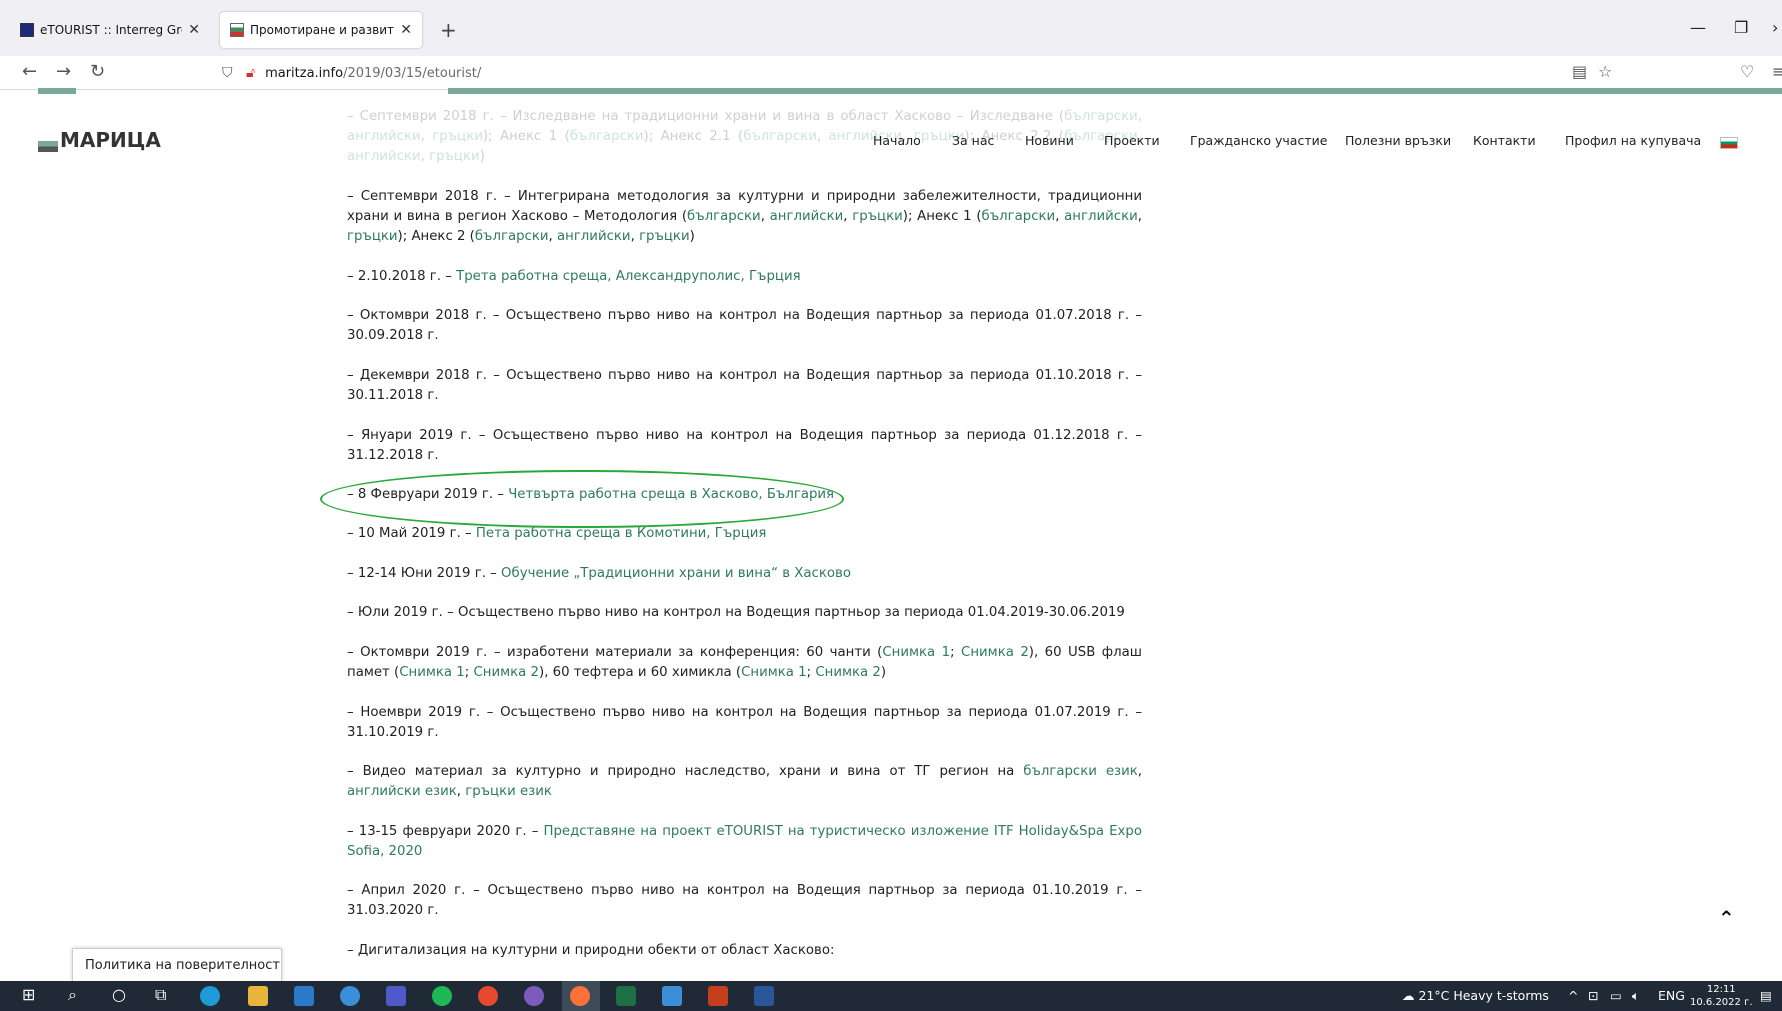 The width and height of the screenshot is (1782, 1011). What do you see at coordinates (672, 996) in the screenshot?
I see `photos-icon` at bounding box center [672, 996].